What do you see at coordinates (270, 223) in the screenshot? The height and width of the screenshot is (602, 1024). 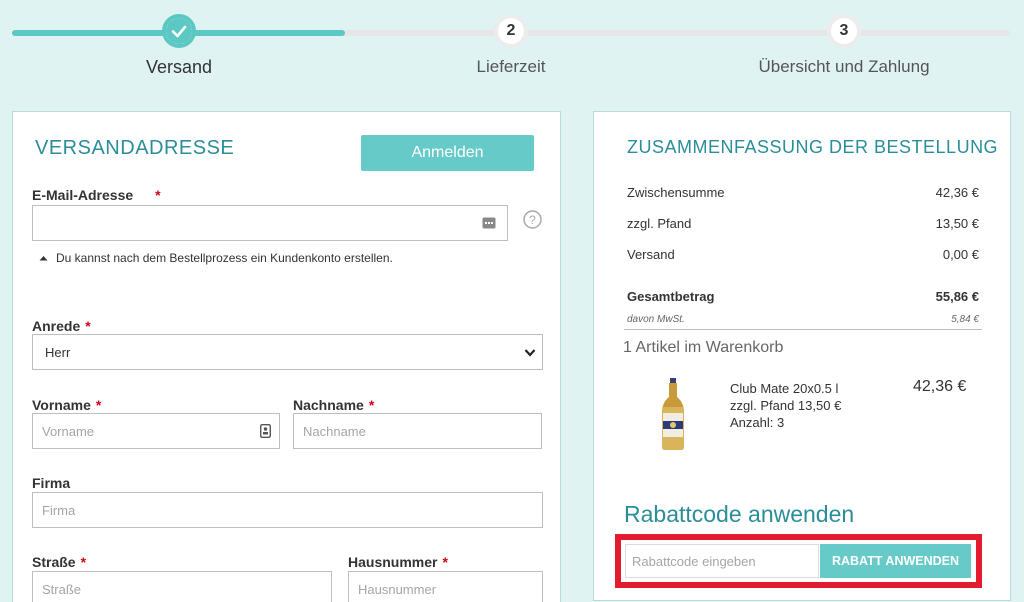 I see `email-field` at bounding box center [270, 223].